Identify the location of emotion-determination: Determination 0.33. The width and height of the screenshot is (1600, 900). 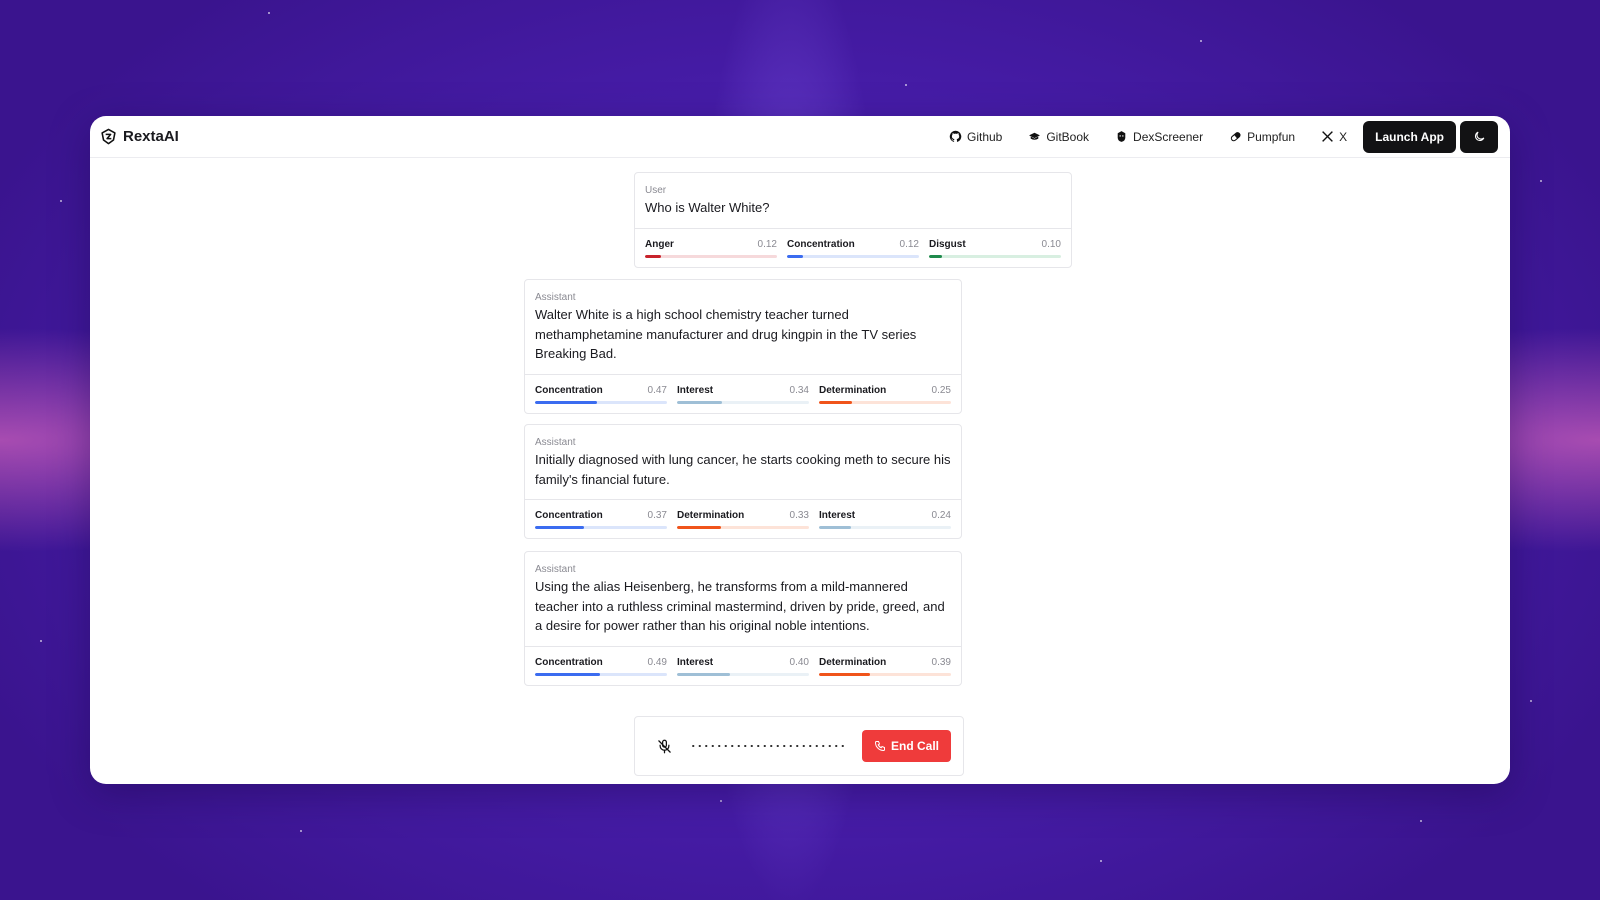
(743, 519).